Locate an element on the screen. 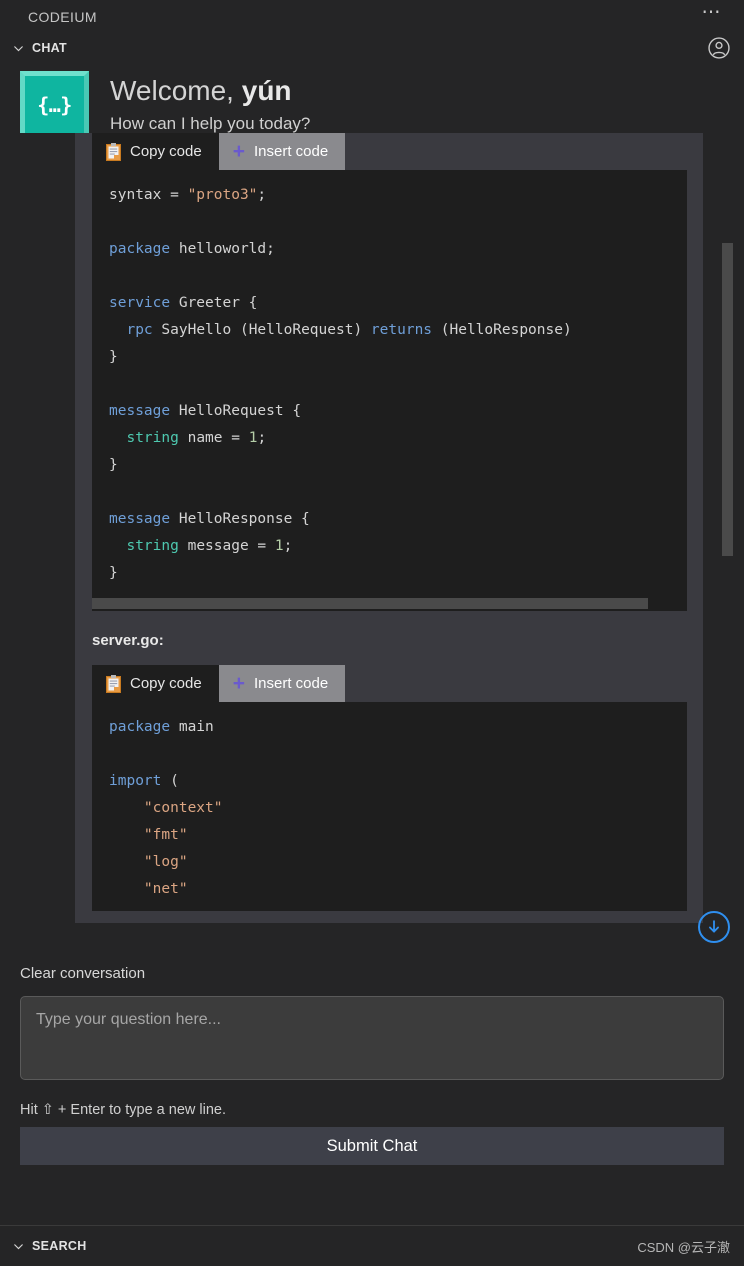 Image resolution: width=744 pixels, height=1266 pixels. search-section-label: SEARCH is located at coordinates (59, 1246).